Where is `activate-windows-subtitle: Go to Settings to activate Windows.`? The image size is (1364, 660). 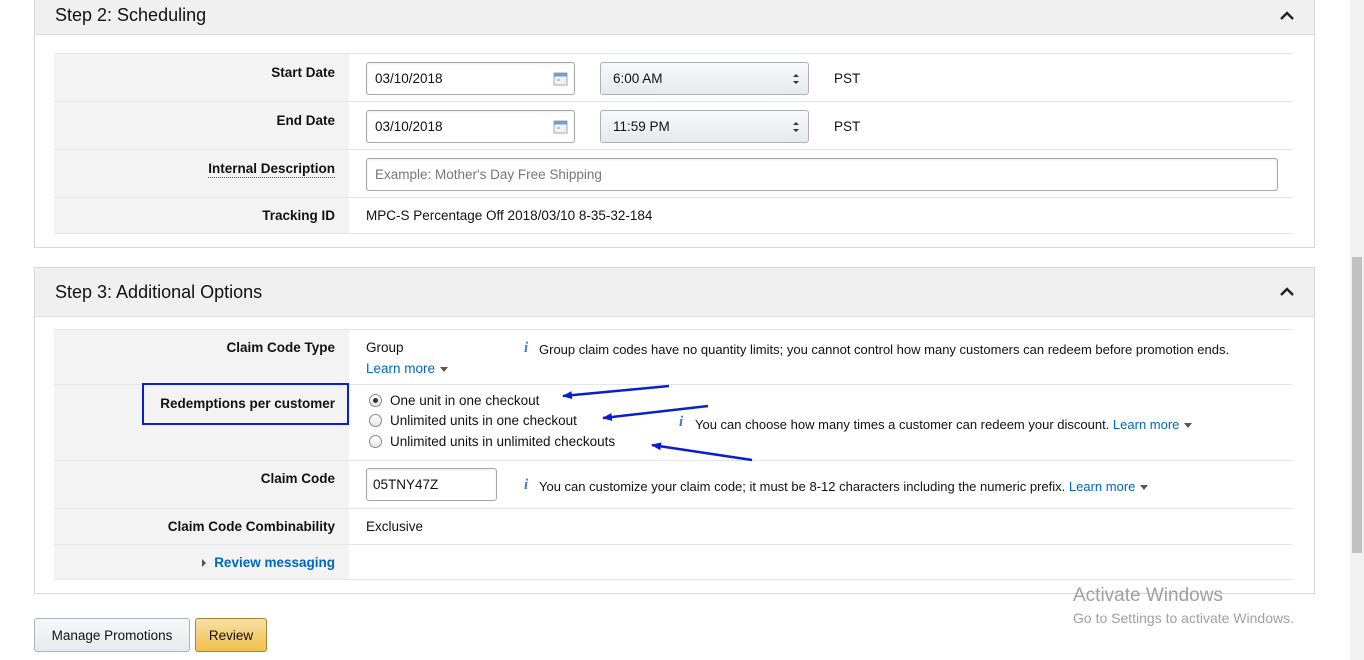 activate-windows-subtitle: Go to Settings to activate Windows. is located at coordinates (1183, 618).